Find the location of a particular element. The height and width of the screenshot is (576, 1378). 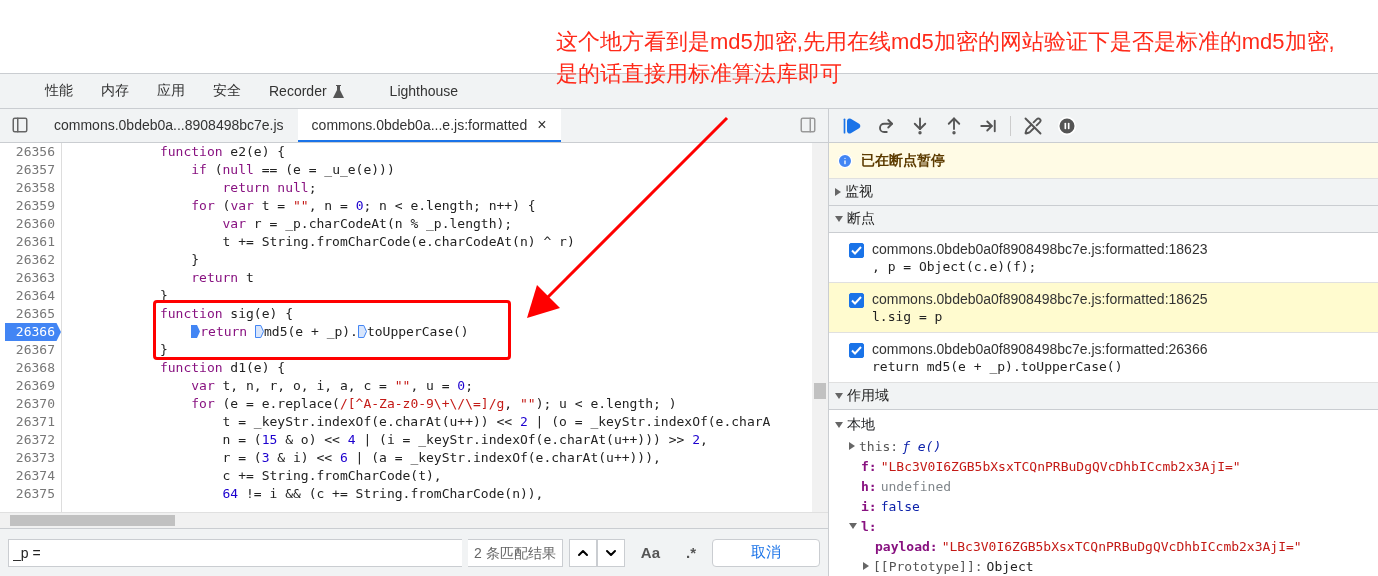

panel-tab: Lighthouse is located at coordinates (424, 91).